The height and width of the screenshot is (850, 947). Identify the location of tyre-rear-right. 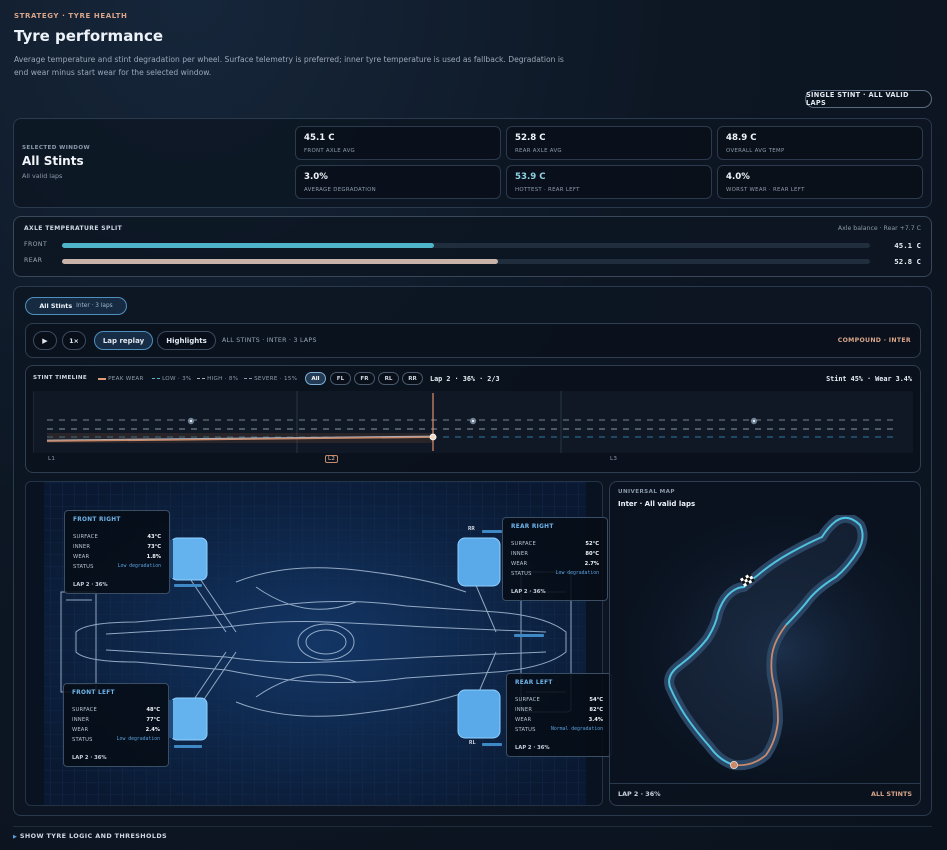
(479, 562).